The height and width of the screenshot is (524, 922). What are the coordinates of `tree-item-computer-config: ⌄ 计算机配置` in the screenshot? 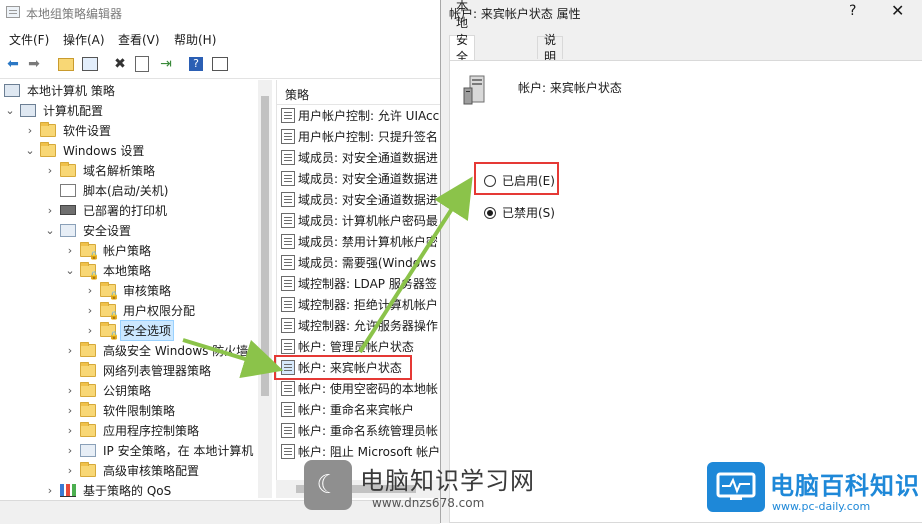 It's located at (54, 110).